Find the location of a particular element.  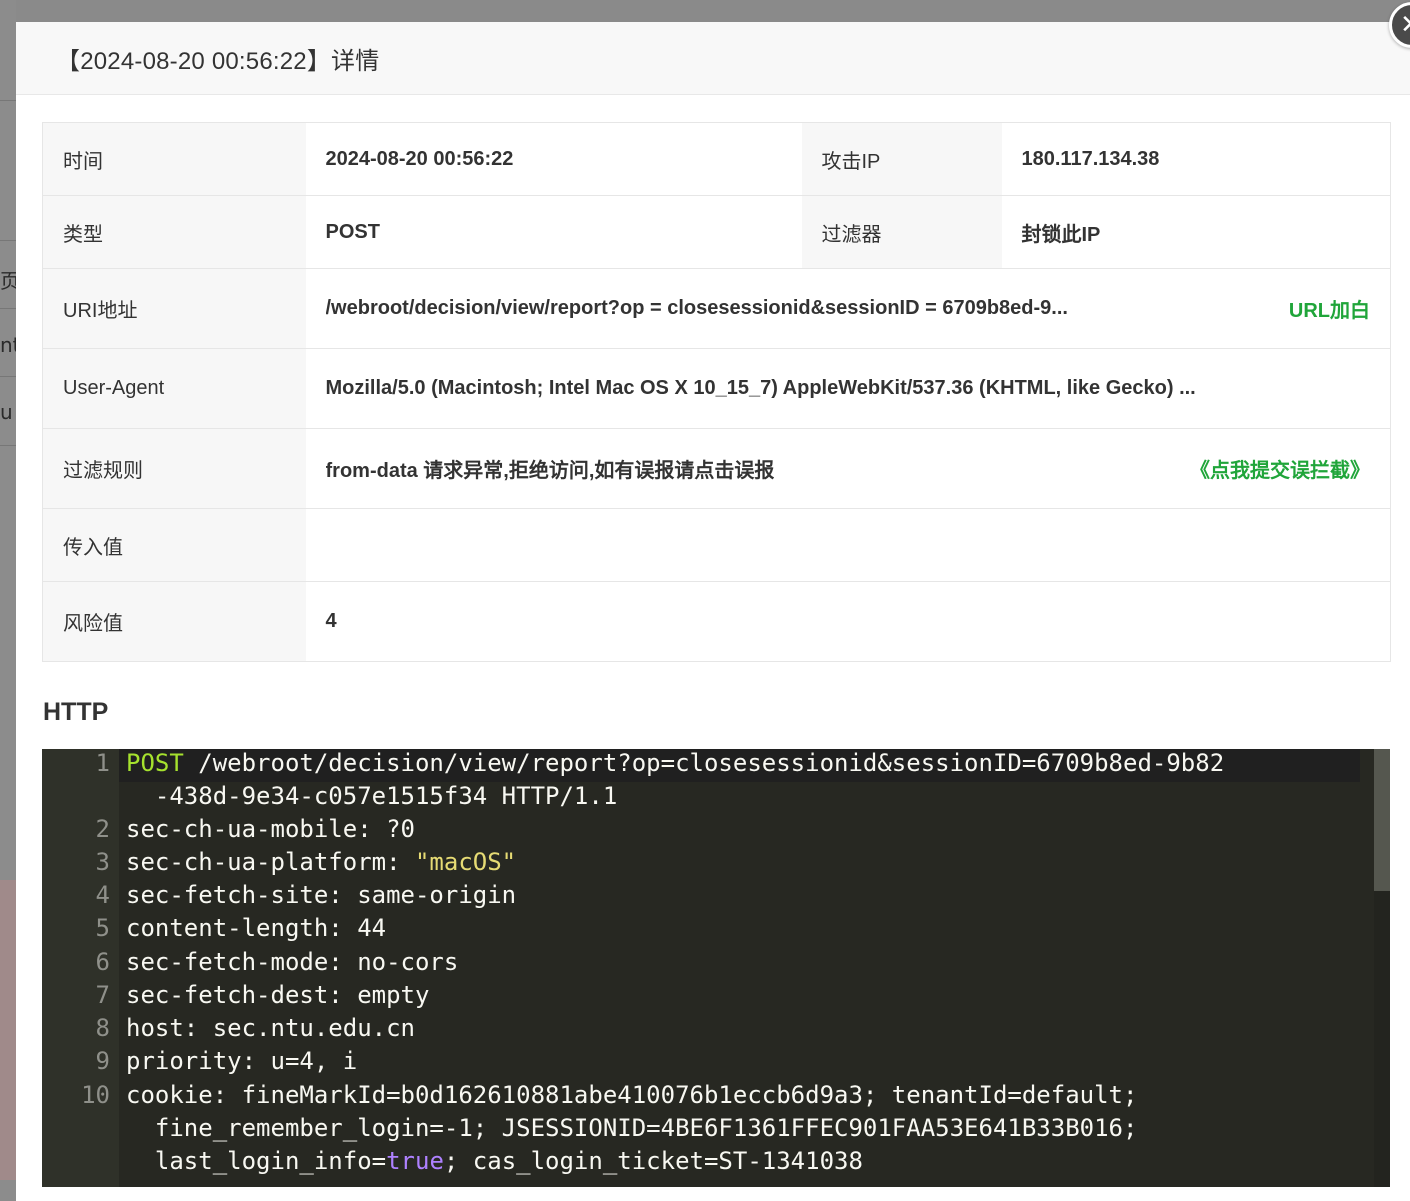

line-number: 10 is located at coordinates (95, 1095).